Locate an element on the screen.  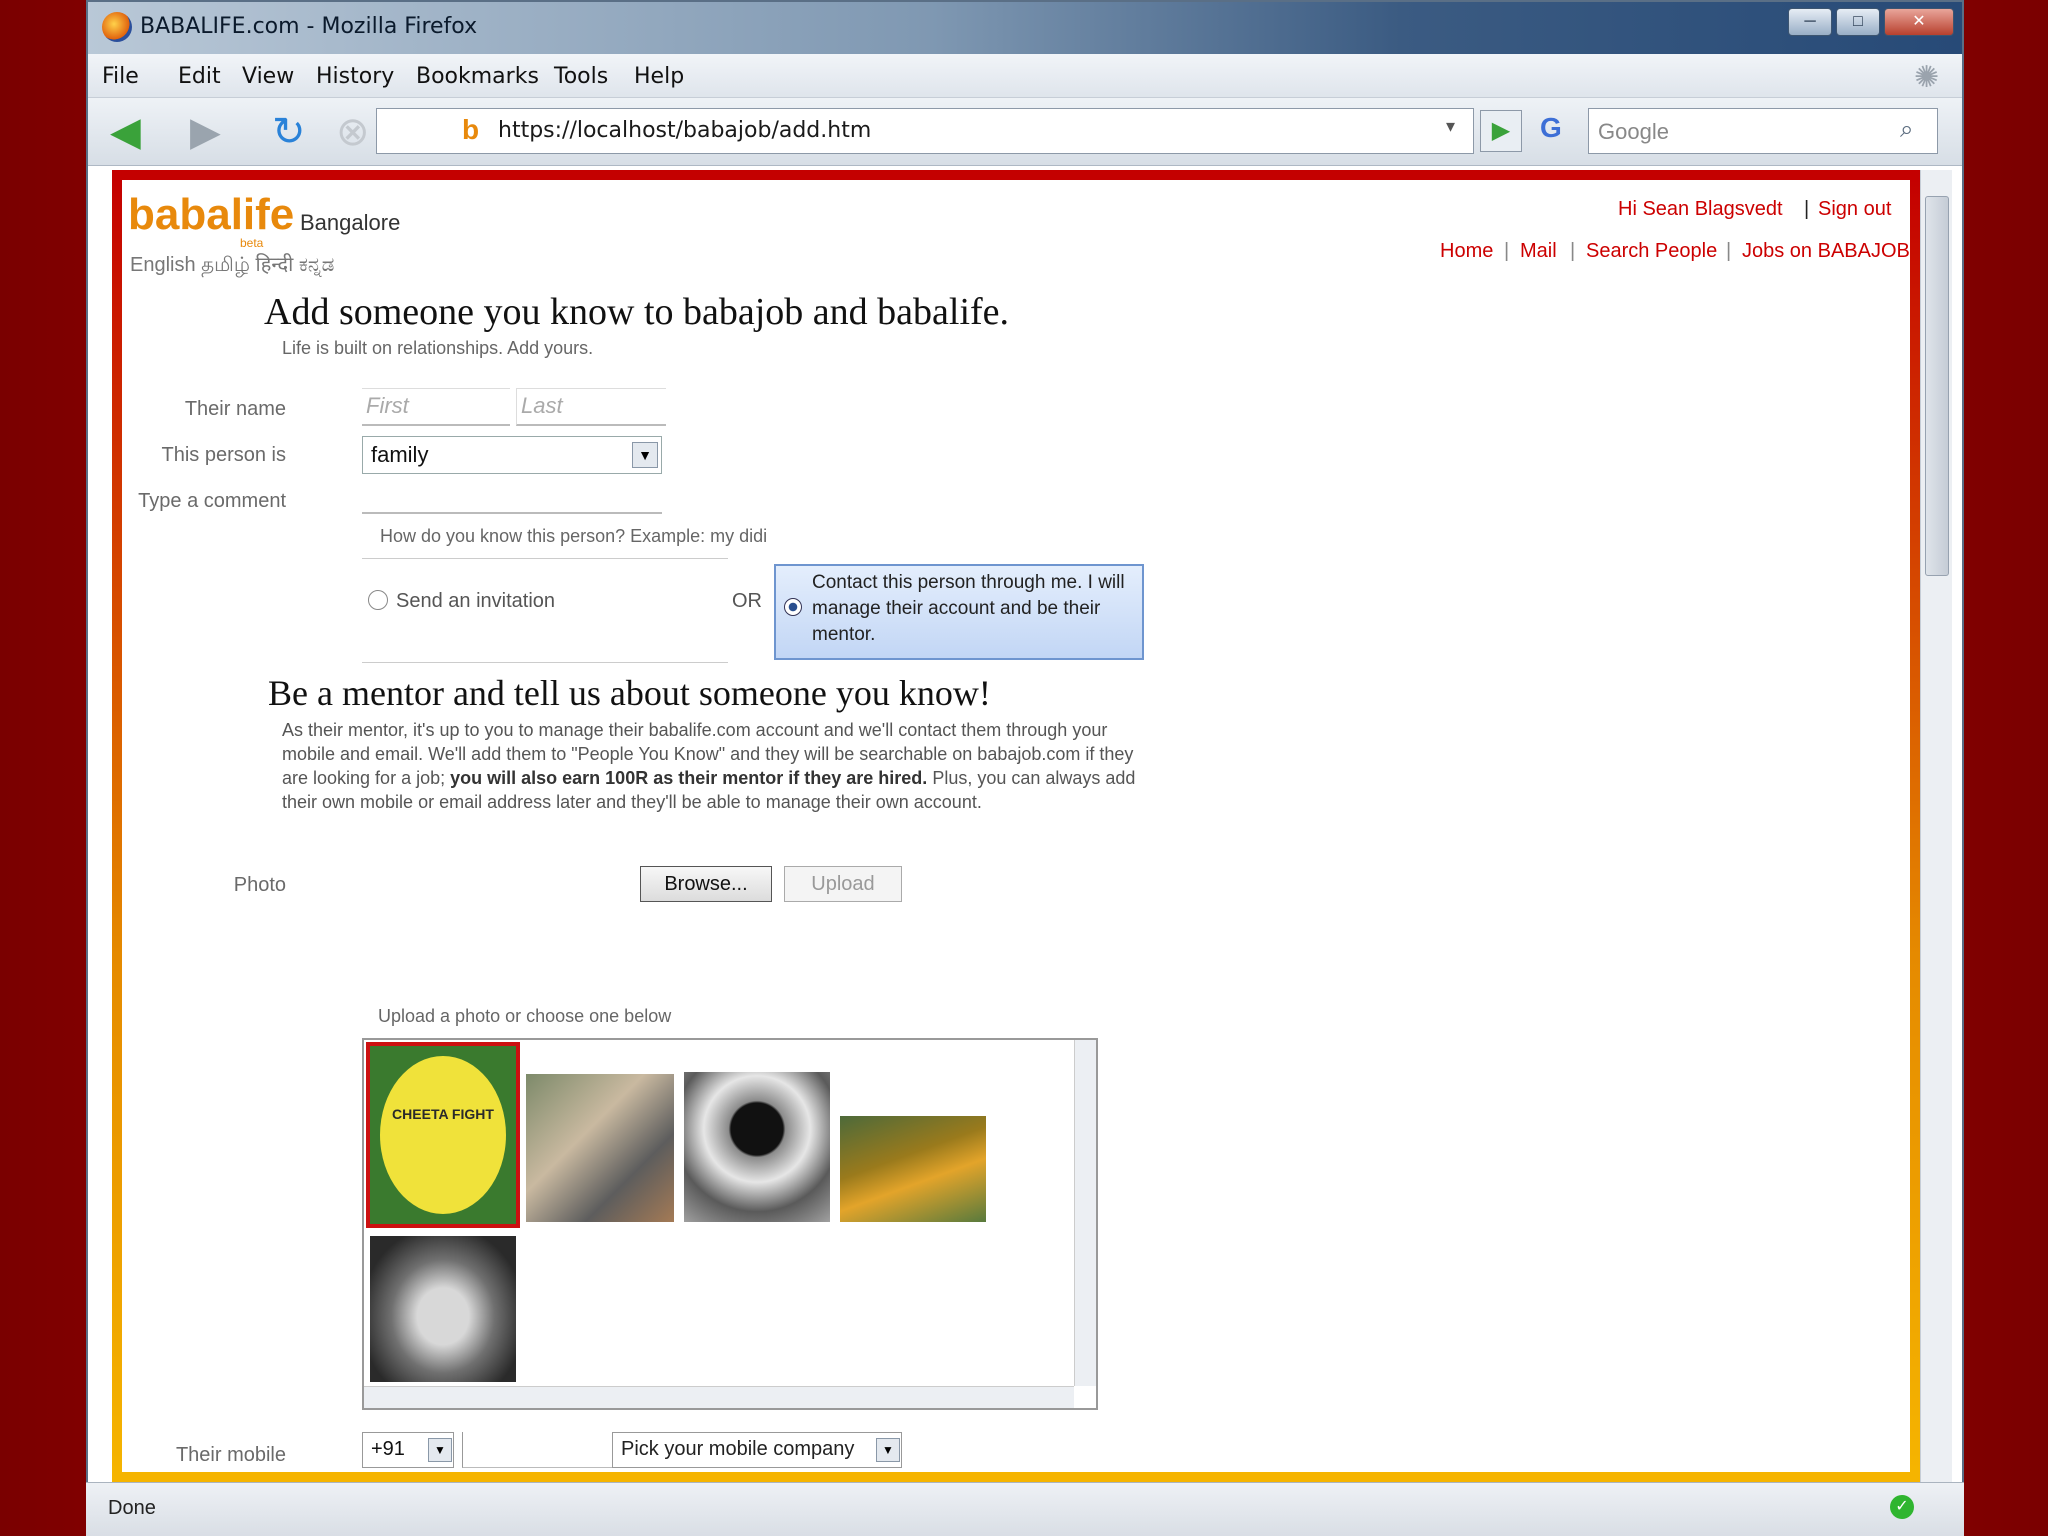
last-name-input: Last is located at coordinates (591, 407).